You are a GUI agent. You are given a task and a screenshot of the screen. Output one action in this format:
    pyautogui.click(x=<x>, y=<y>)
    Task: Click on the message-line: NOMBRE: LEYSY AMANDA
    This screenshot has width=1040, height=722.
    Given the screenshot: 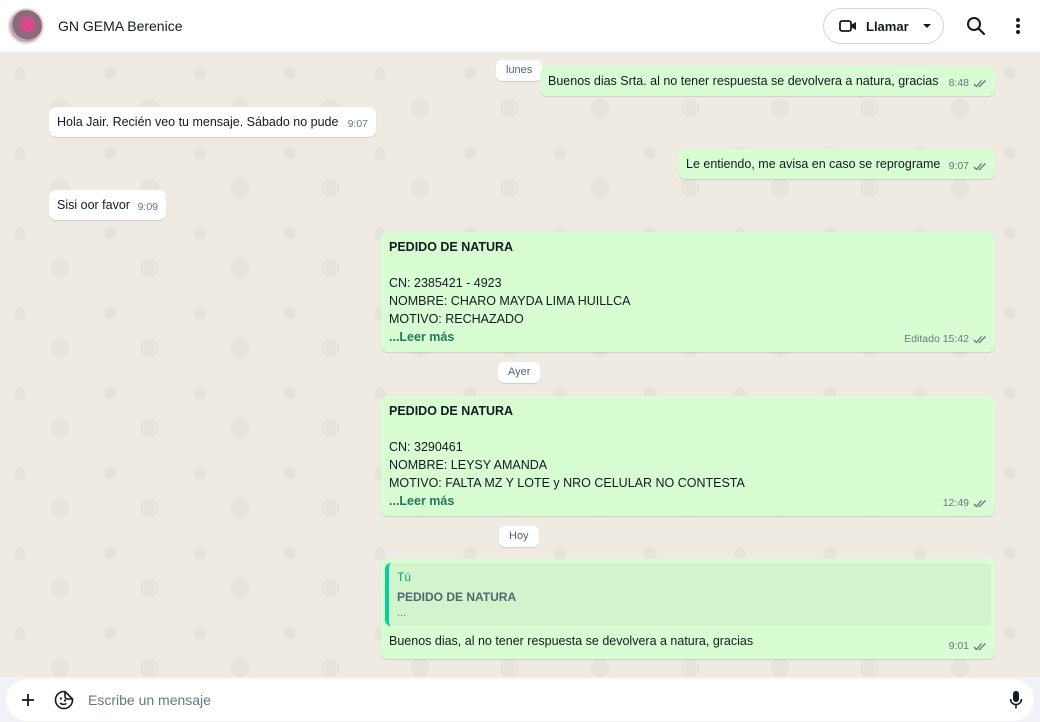 What is the action you would take?
    pyautogui.click(x=468, y=465)
    